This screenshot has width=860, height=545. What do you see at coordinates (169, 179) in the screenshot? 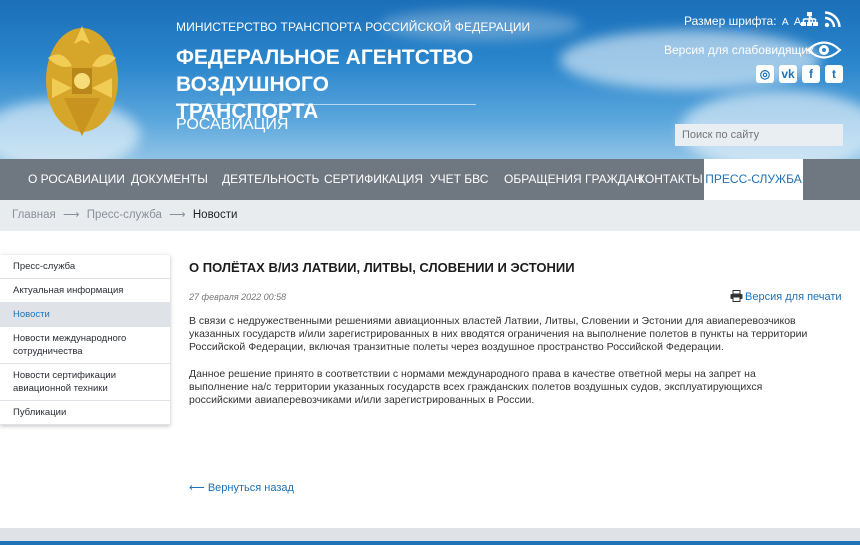
I see `nav-item-documents: Документы` at bounding box center [169, 179].